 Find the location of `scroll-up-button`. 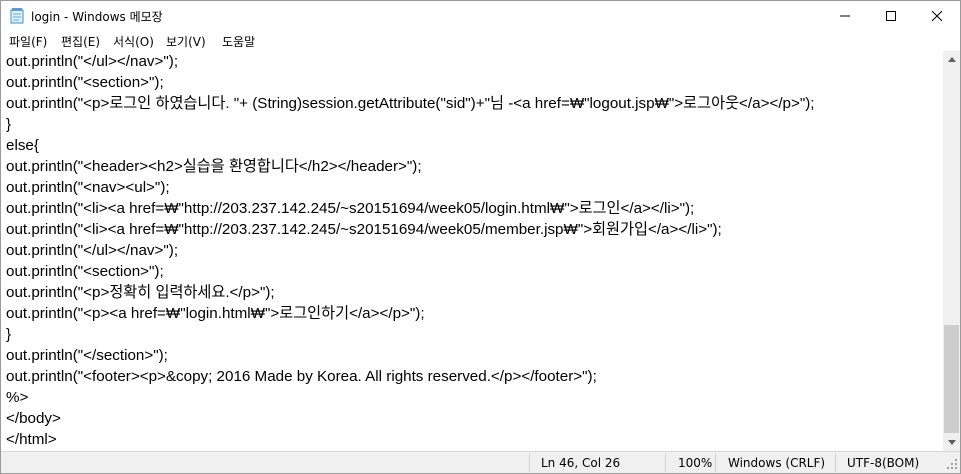

scroll-up-button is located at coordinates (951, 59).